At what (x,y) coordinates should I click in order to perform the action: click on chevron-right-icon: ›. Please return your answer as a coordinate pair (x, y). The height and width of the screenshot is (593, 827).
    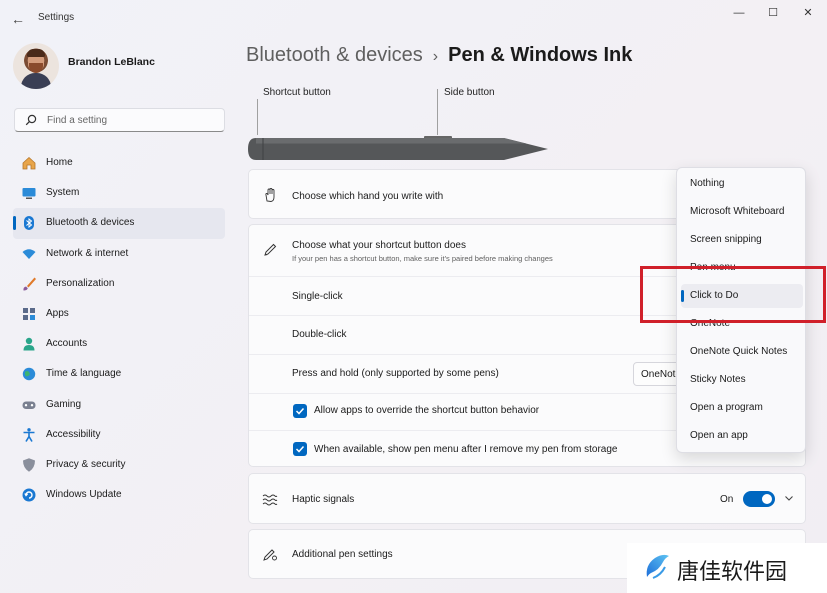
    Looking at the image, I should click on (435, 56).